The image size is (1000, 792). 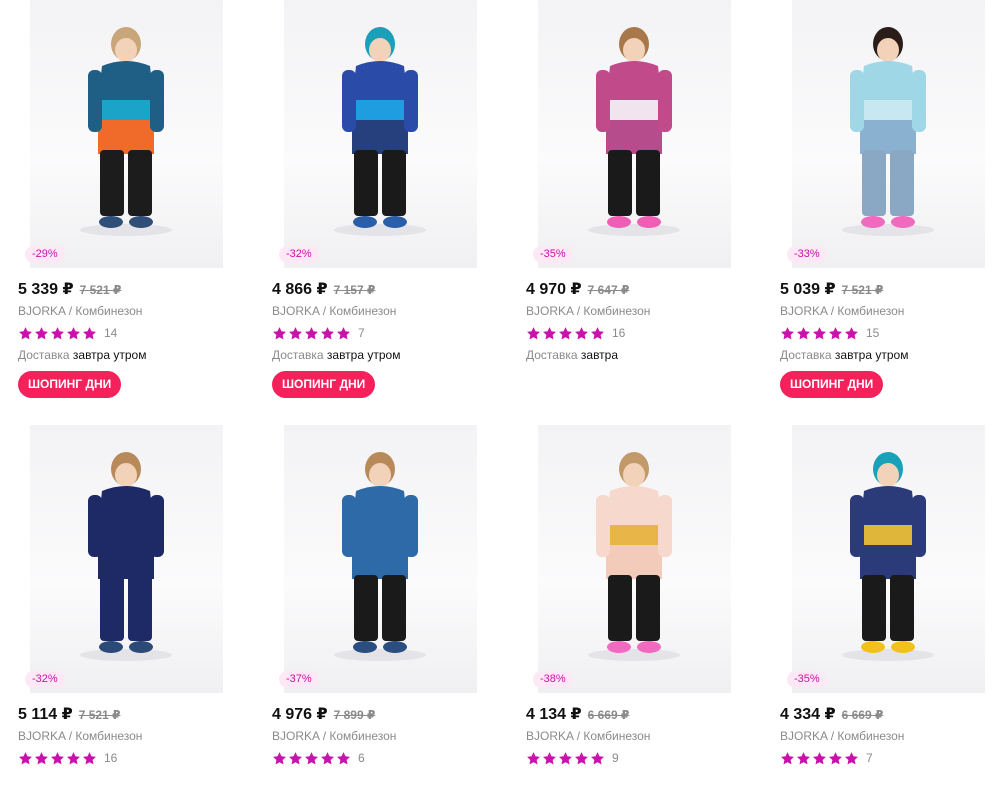 I want to click on old-price: 6 669 ₽, so click(x=608, y=715).